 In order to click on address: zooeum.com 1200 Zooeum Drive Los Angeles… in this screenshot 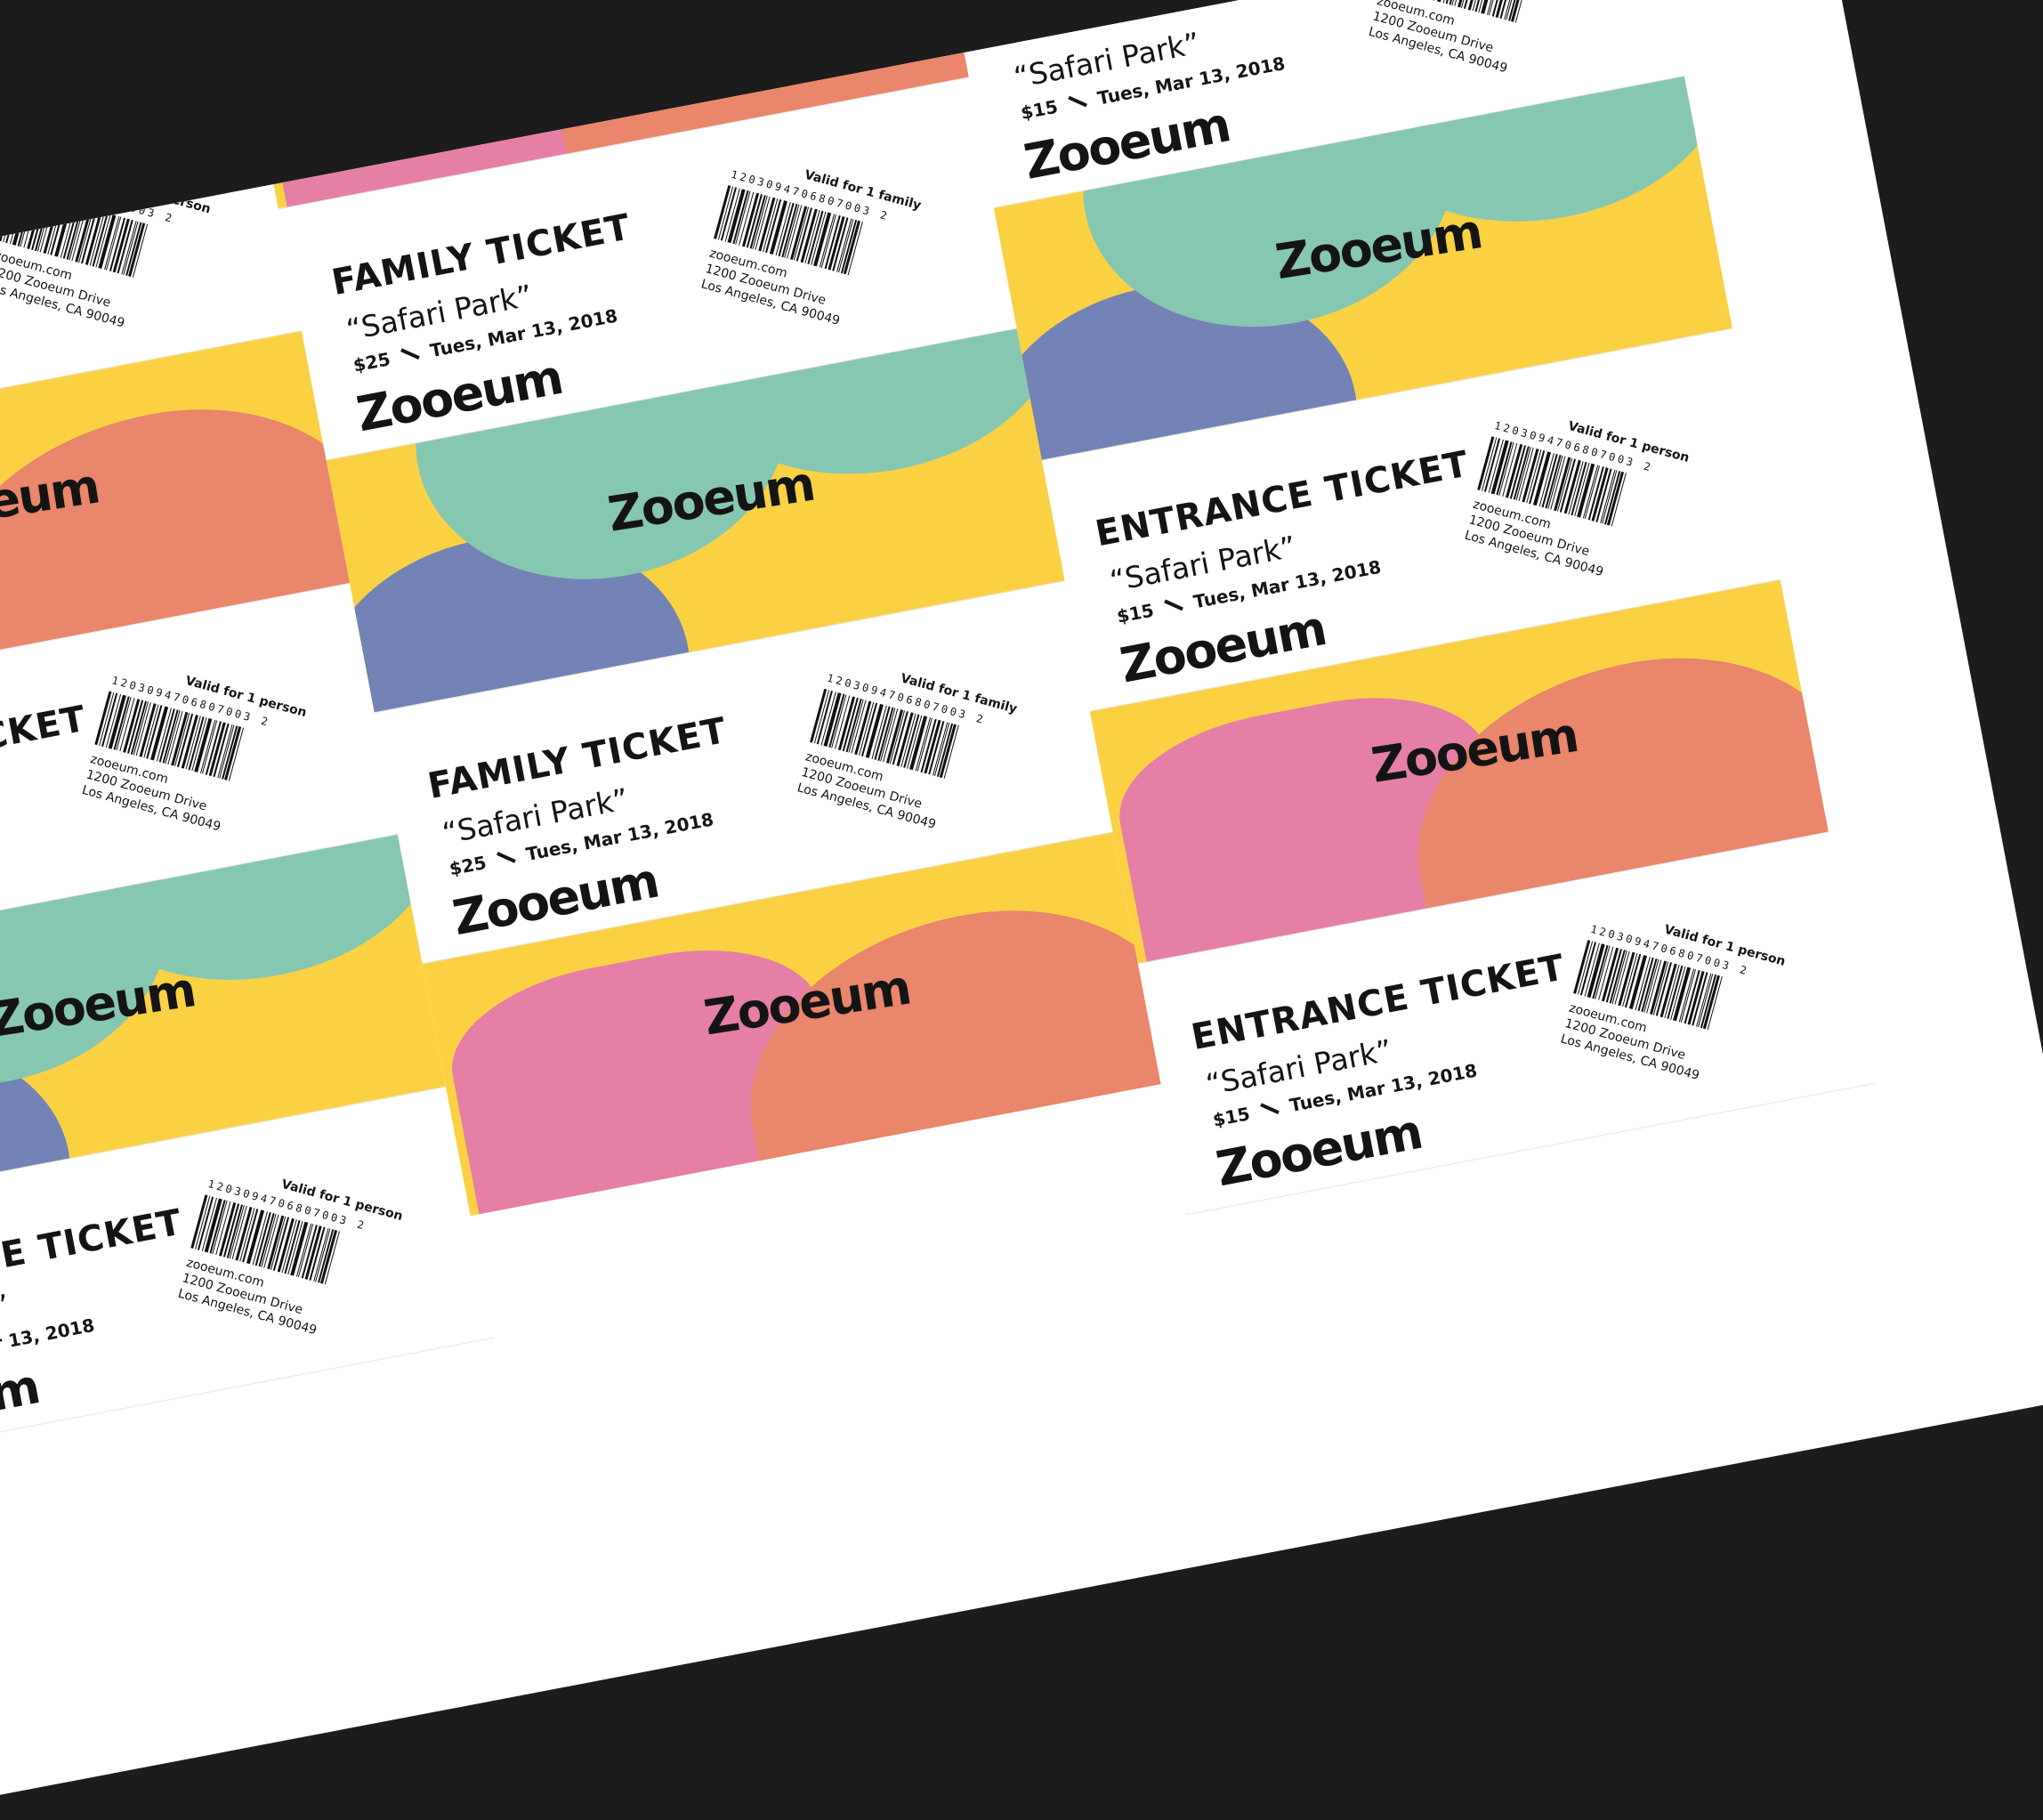, I will do `click(1480, 49)`.